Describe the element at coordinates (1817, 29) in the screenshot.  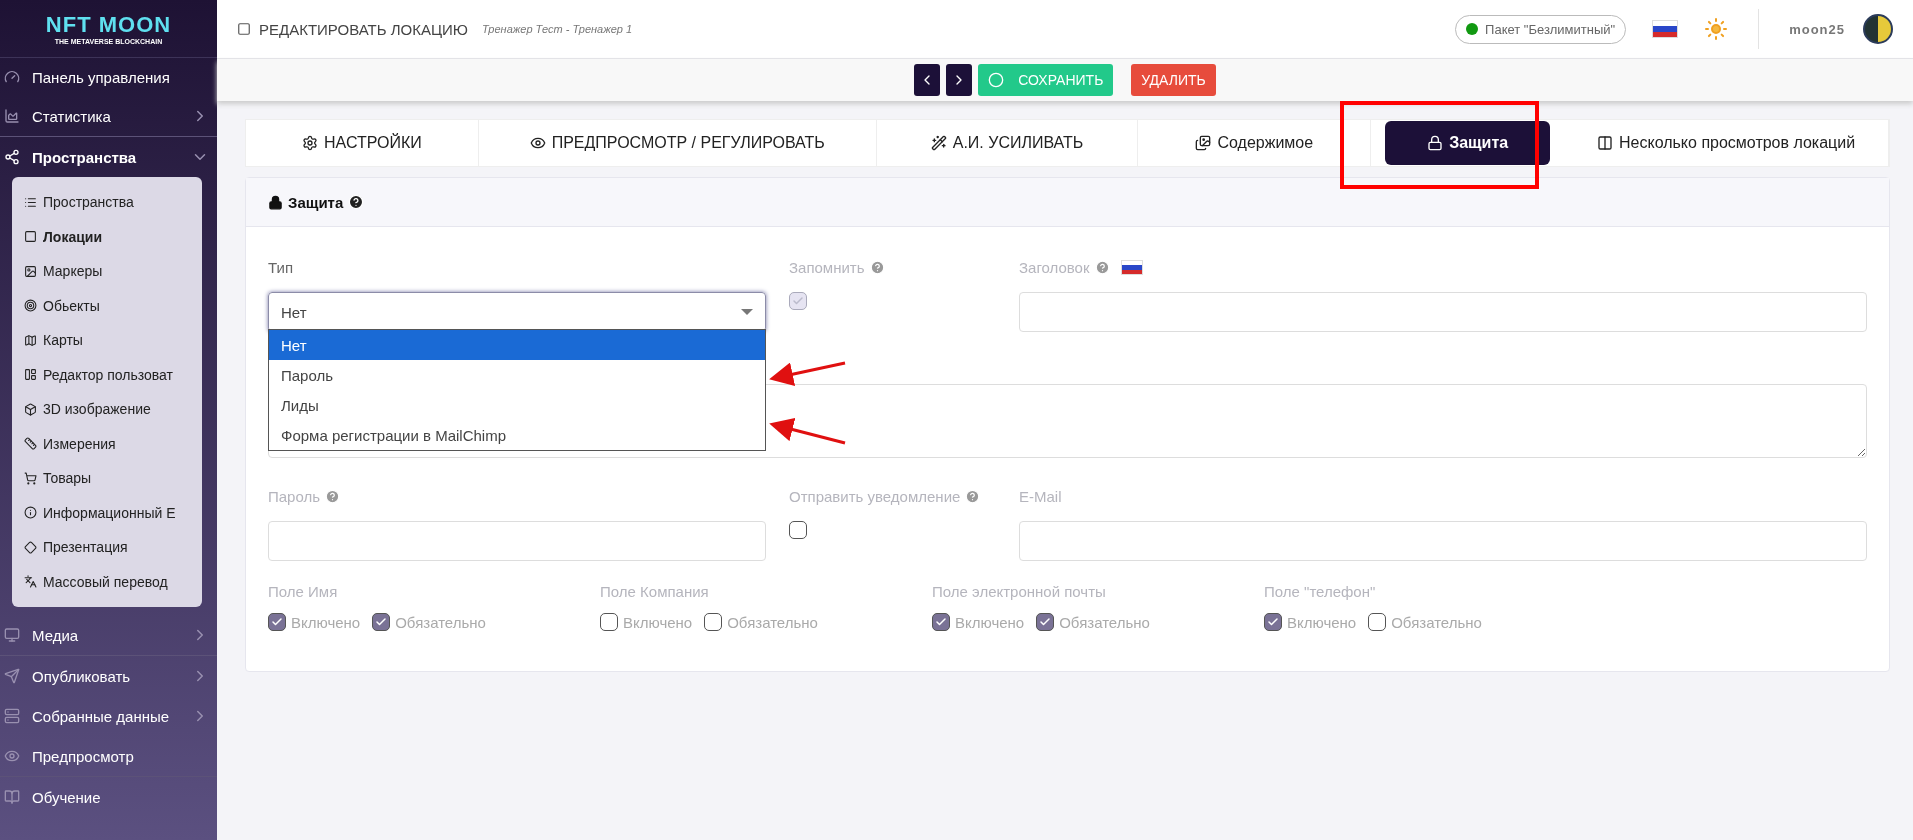
I see `username: moon25` at that location.